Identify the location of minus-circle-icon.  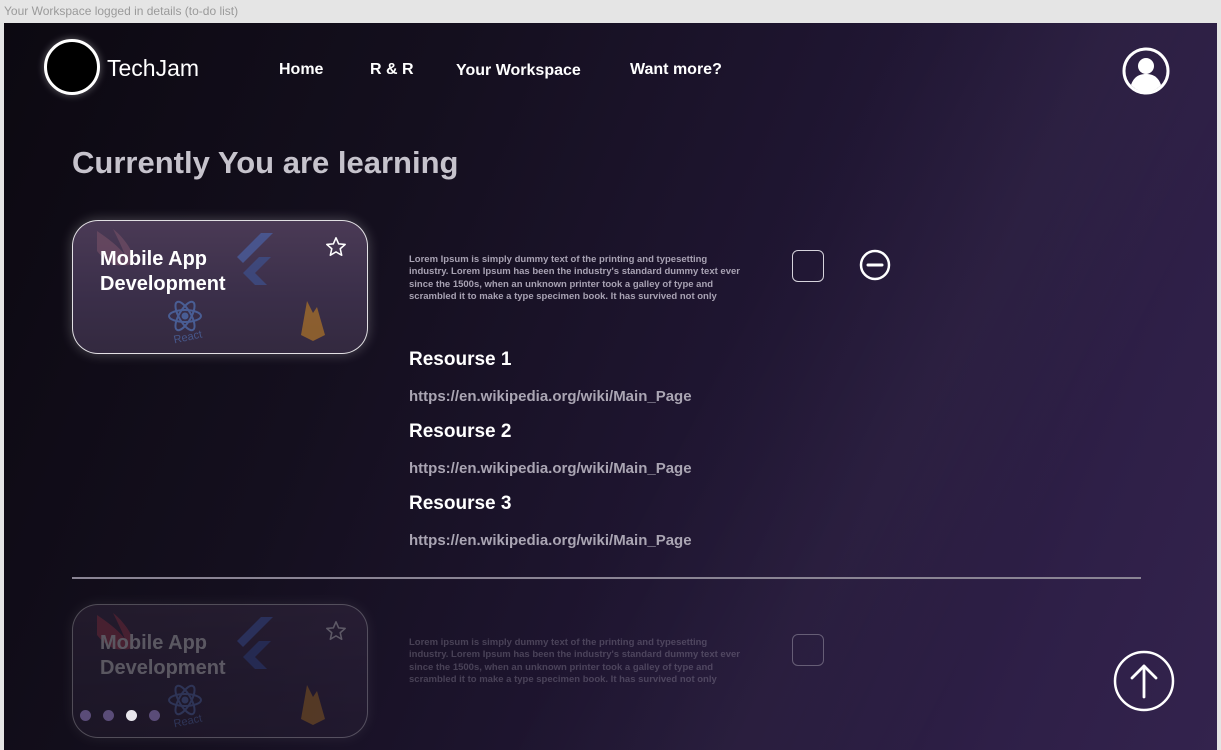
(875, 265).